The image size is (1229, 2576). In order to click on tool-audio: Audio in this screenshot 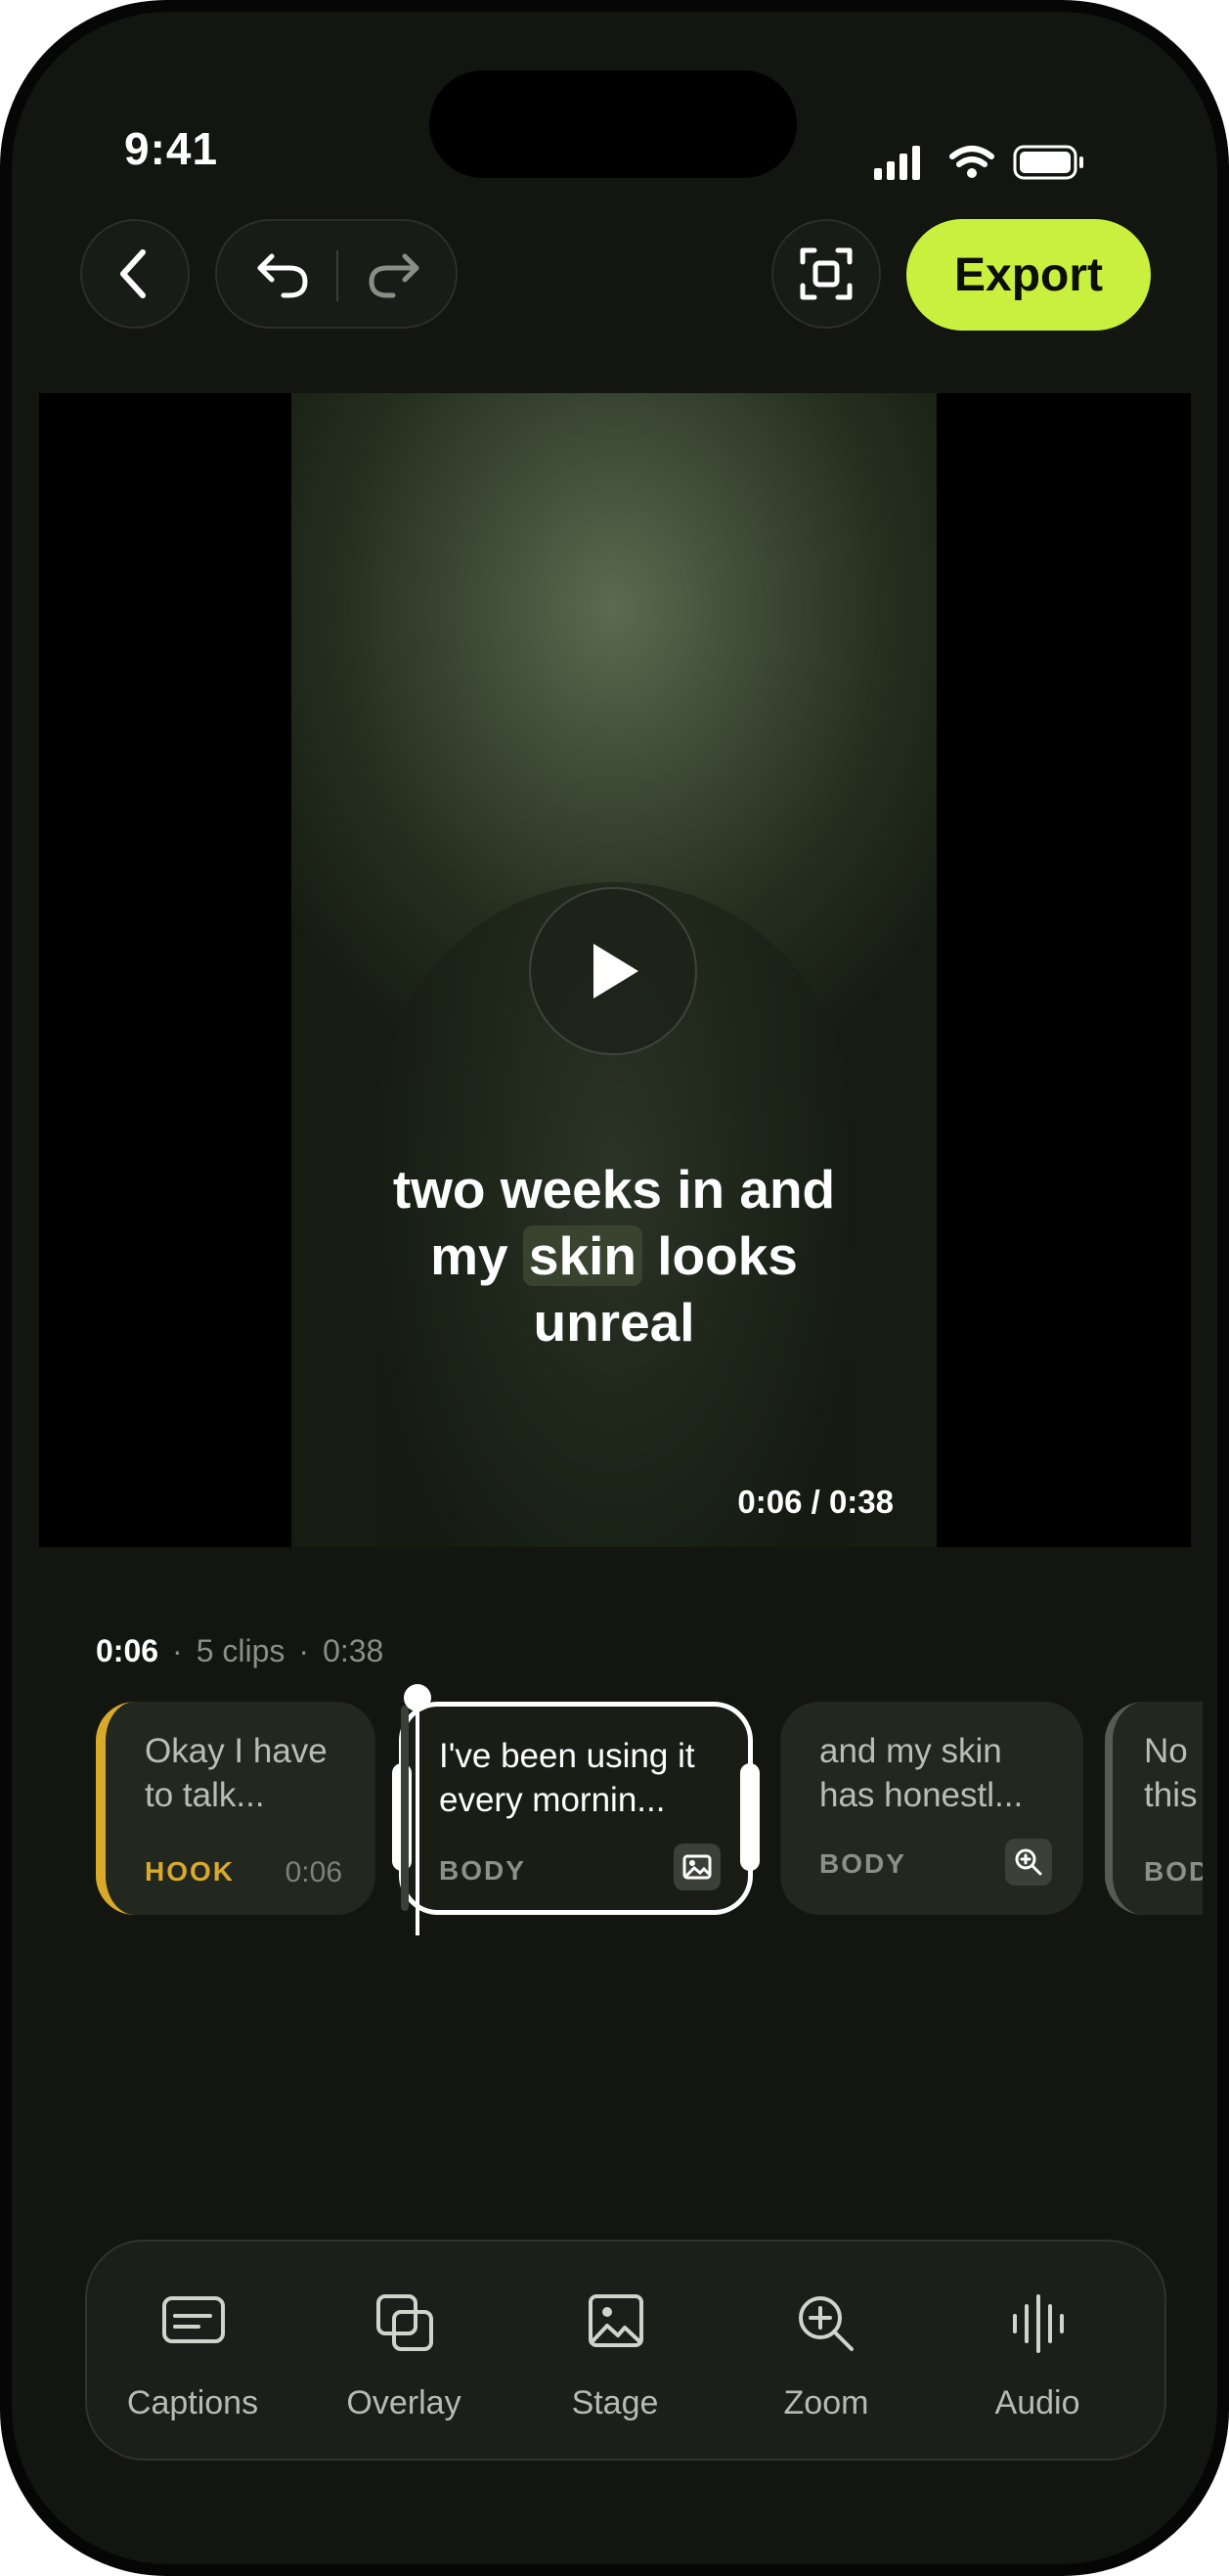, I will do `click(1037, 2350)`.